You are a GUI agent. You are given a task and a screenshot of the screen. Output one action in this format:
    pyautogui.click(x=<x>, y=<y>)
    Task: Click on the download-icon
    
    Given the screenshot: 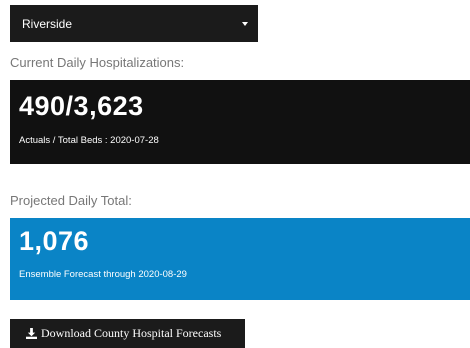 What is the action you would take?
    pyautogui.click(x=31, y=333)
    